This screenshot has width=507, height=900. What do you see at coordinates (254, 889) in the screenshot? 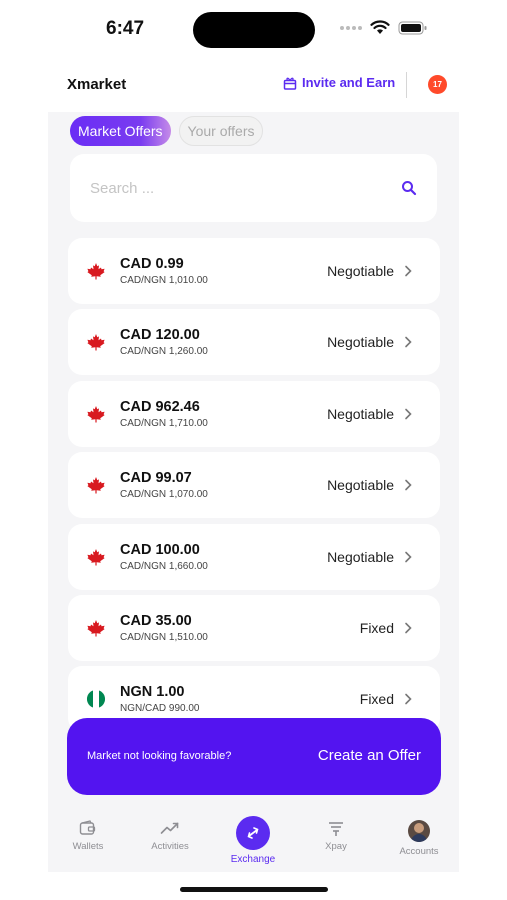
I see `home-indicator` at bounding box center [254, 889].